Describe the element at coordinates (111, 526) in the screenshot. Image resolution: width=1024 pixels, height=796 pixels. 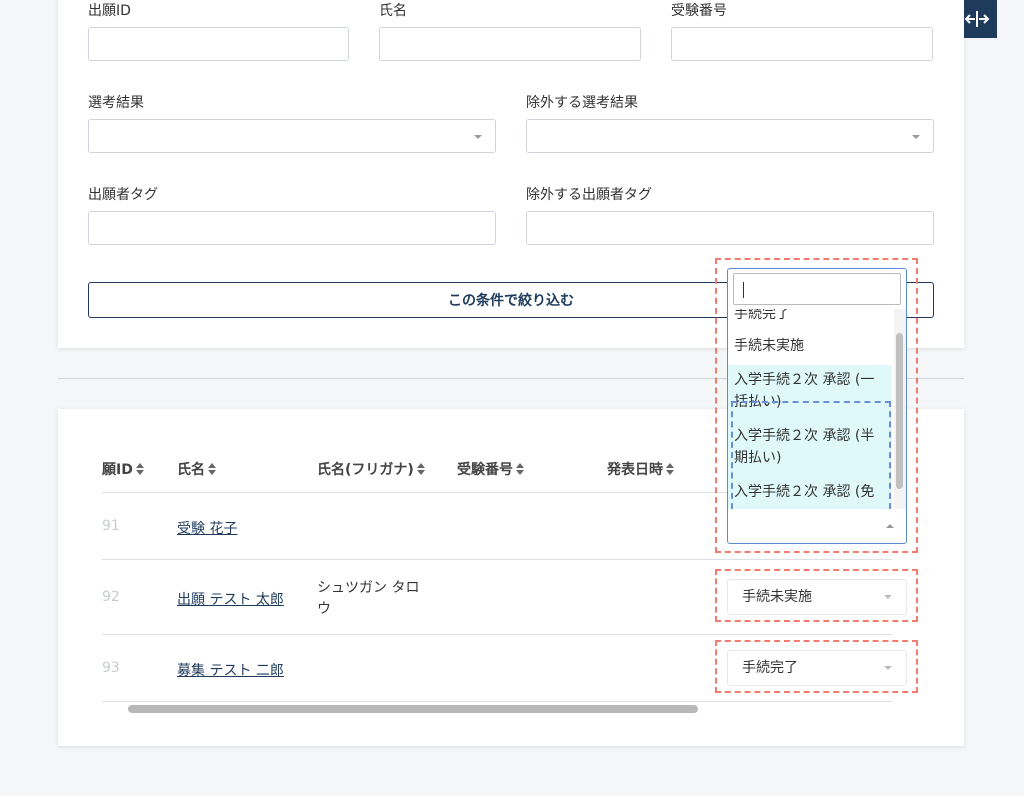
I see `application-id-cell: 91` at that location.